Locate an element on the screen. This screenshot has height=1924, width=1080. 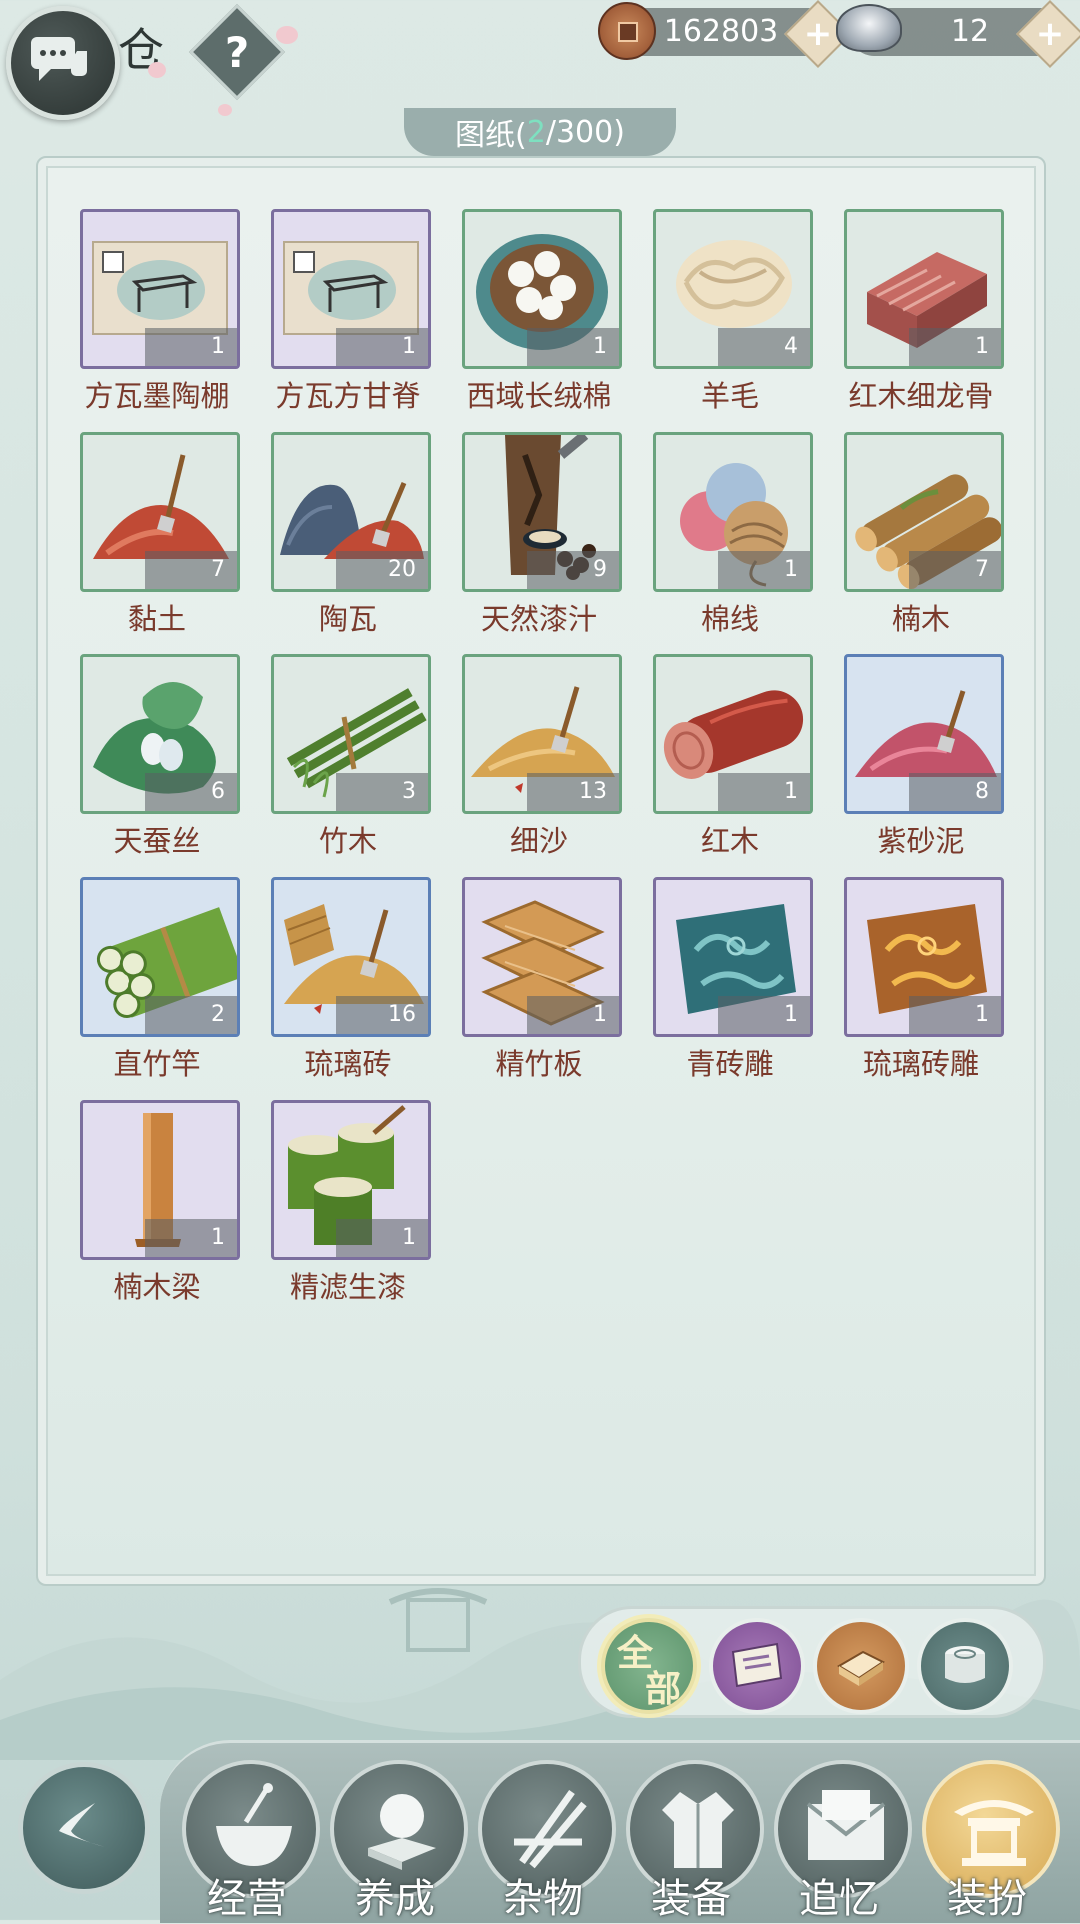
item-tile: 6 is located at coordinates (160, 734).